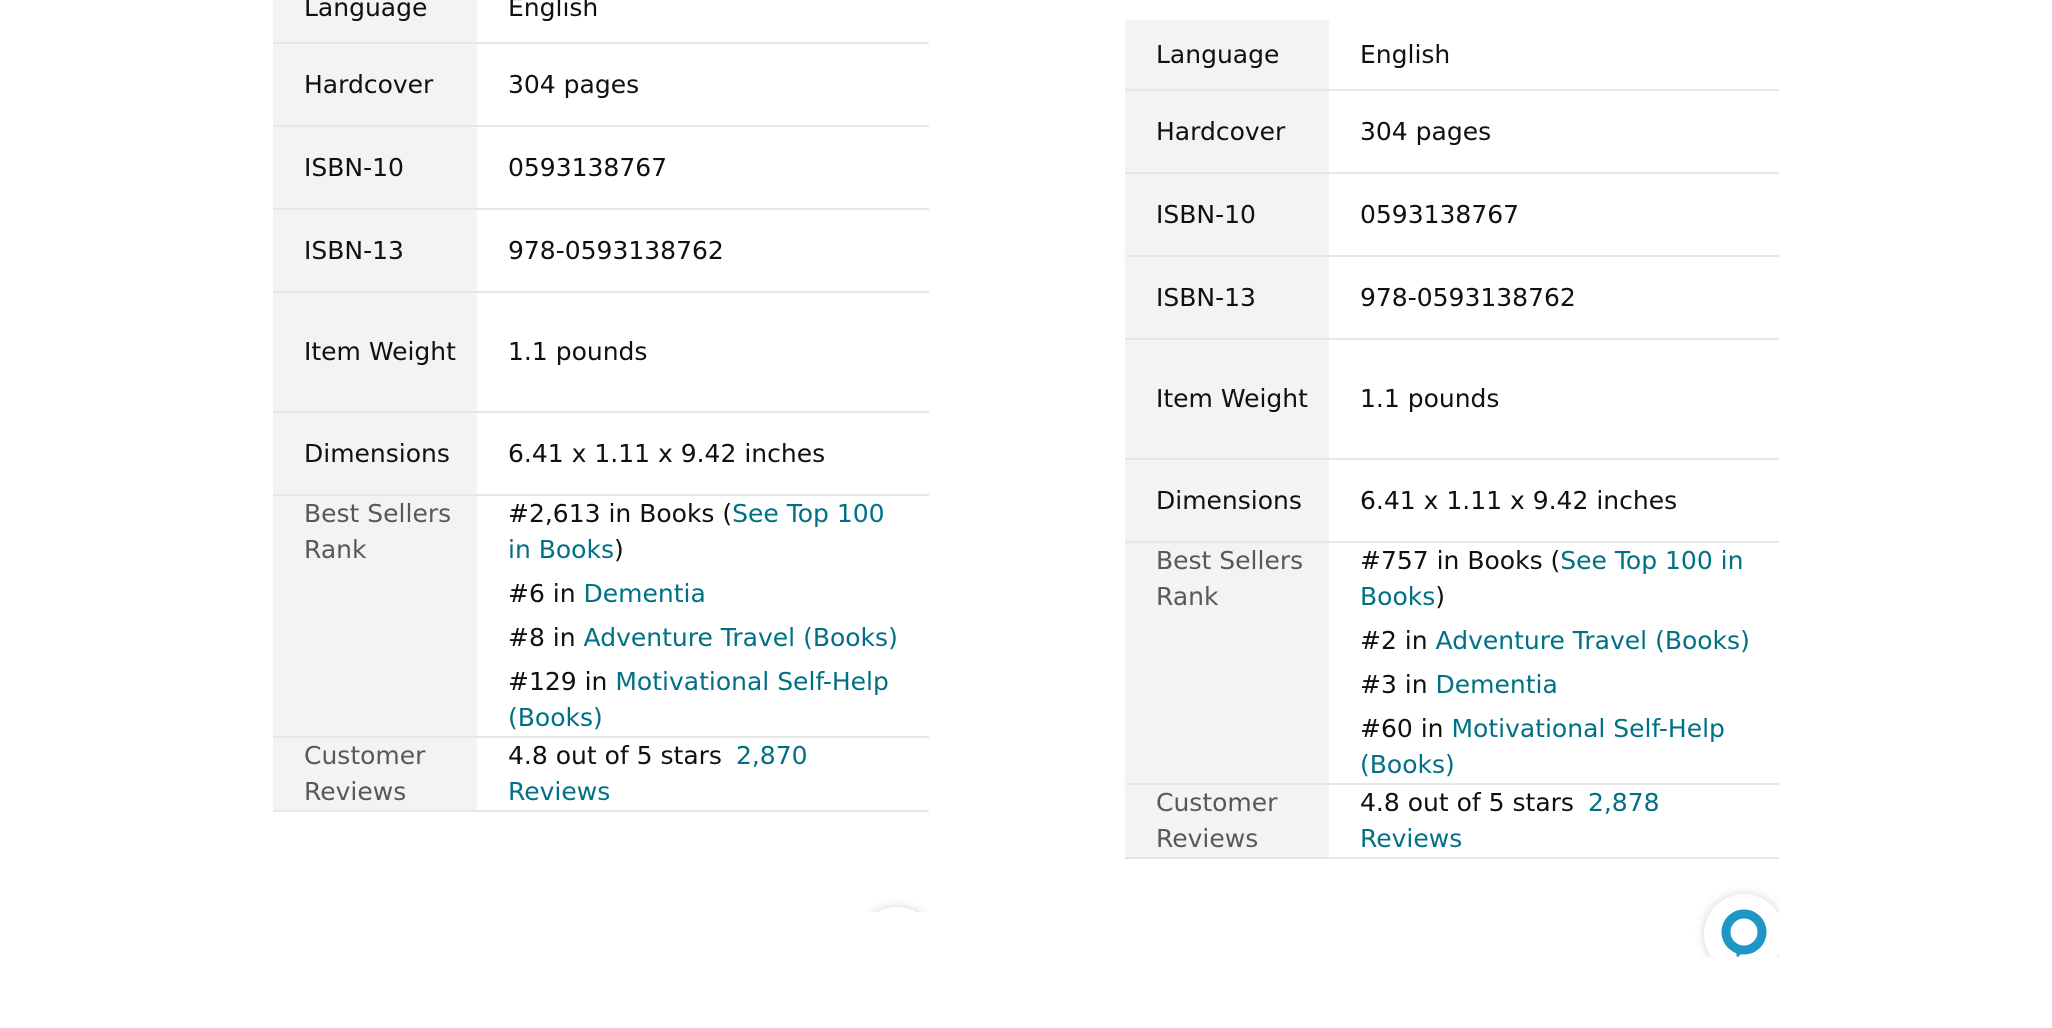  Describe the element at coordinates (706, 532) in the screenshot. I see `rank-item: #2,613 in Books (See Top 100 in Books)` at that location.